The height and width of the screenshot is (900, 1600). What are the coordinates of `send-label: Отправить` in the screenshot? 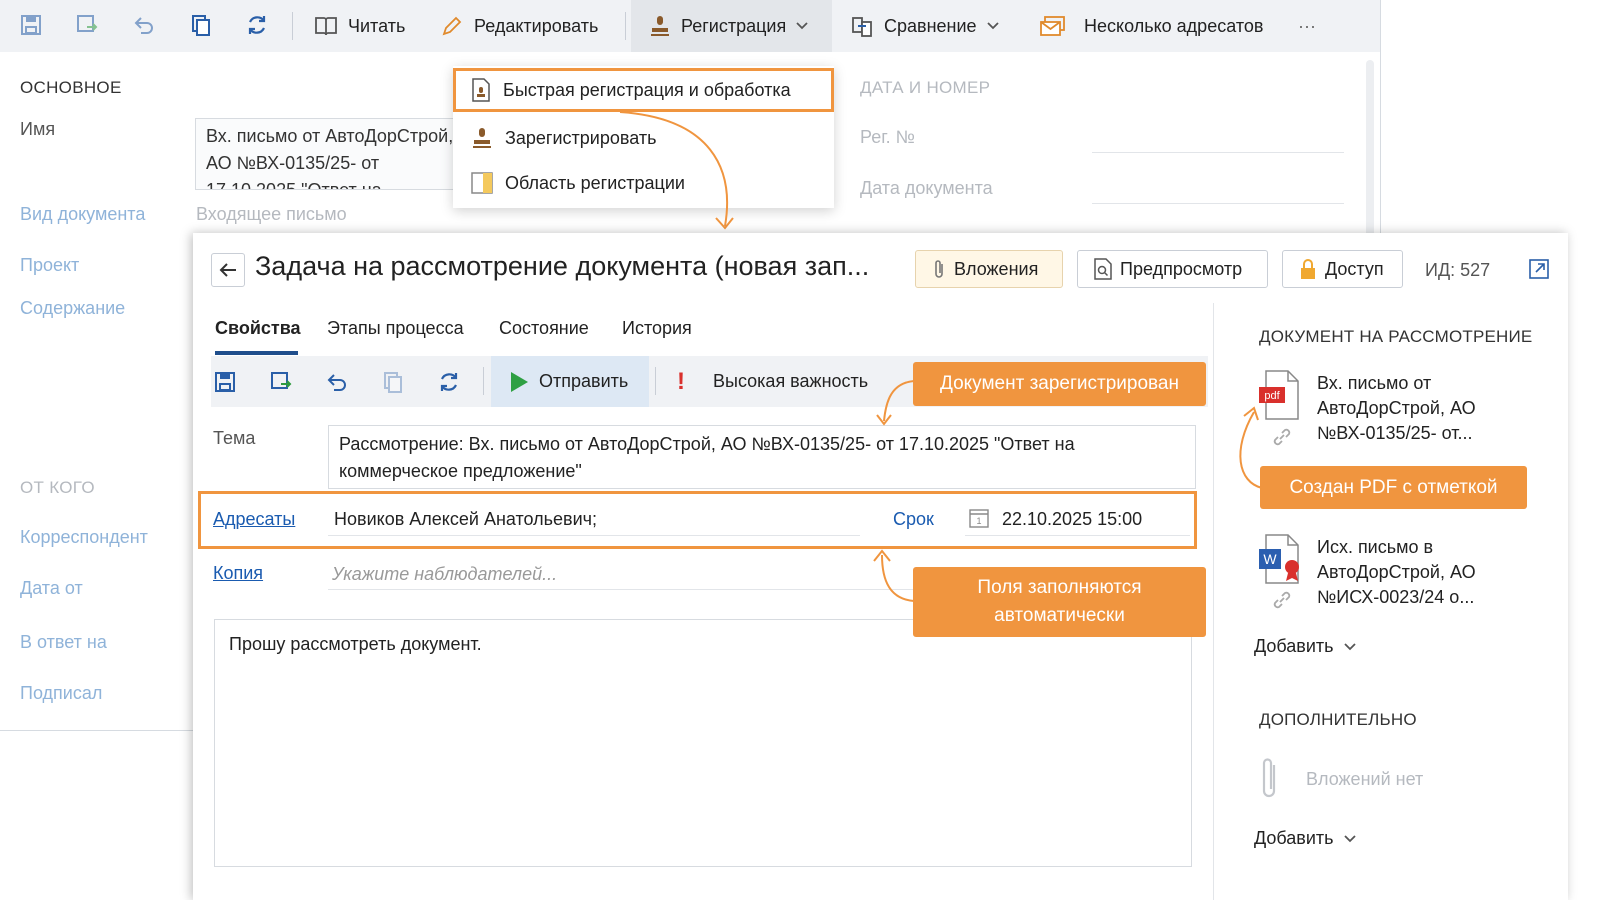 It's located at (584, 381).